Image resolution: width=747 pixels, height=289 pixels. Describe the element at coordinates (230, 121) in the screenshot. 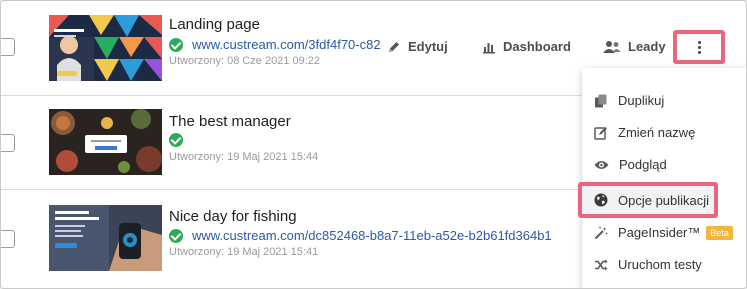

I see `page-title: The best manager` at that location.